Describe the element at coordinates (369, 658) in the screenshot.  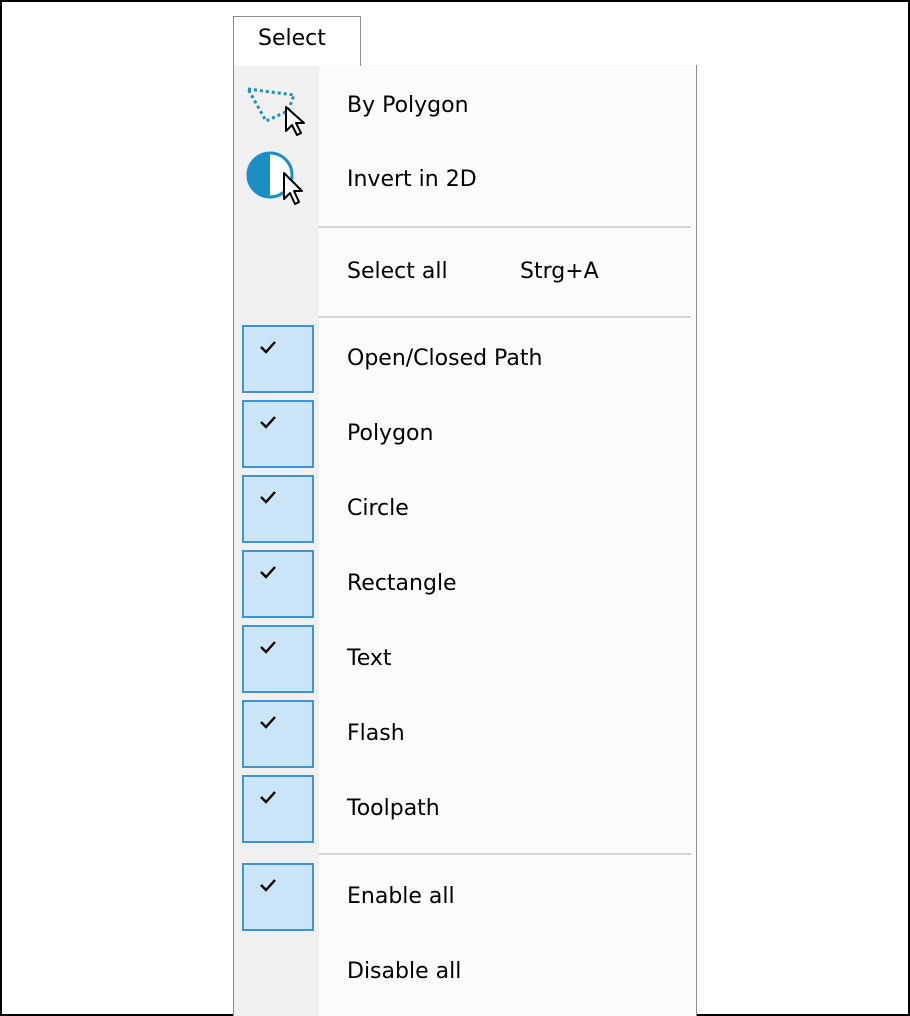
I see `menu-item-label: Text` at that location.